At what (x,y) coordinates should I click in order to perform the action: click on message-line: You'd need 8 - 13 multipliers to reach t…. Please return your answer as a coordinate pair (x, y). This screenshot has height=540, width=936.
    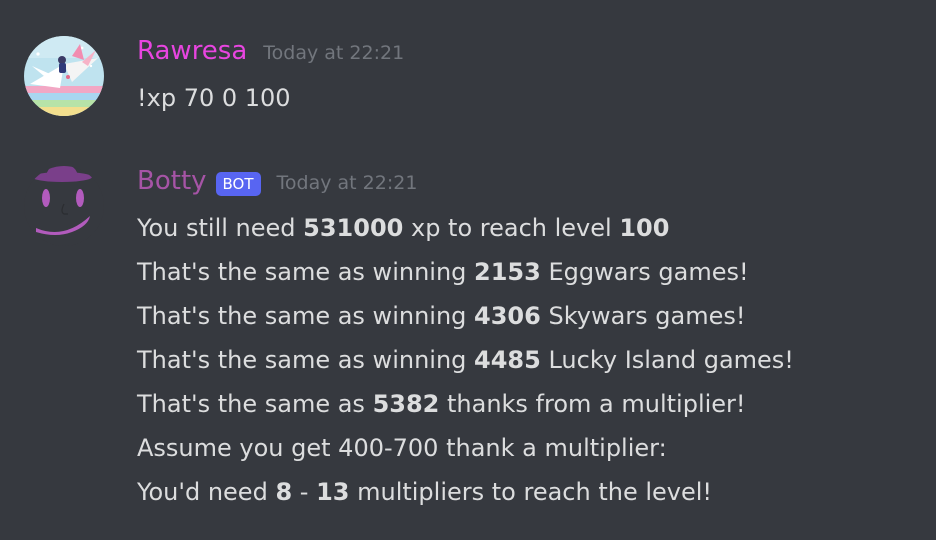
    Looking at the image, I should click on (425, 492).